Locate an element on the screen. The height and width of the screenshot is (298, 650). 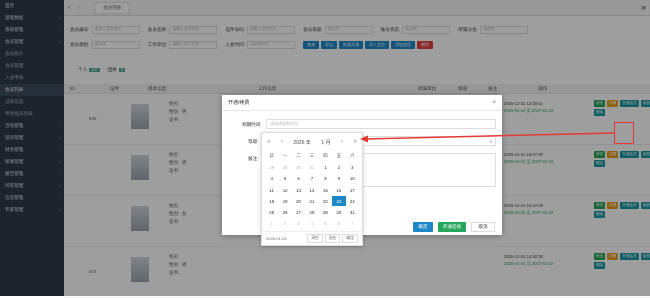
annotation-arrow is located at coordinates (487, 137).